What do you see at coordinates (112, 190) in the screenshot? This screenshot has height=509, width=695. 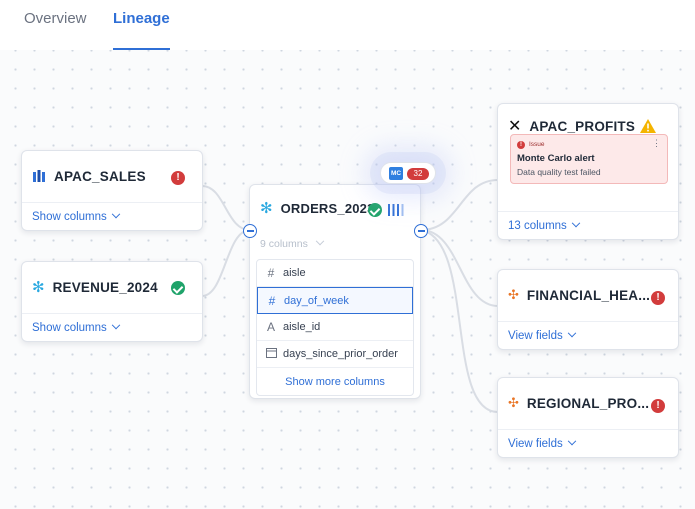 I see `node-apac-sales: APAC_SALES ! Show columns` at bounding box center [112, 190].